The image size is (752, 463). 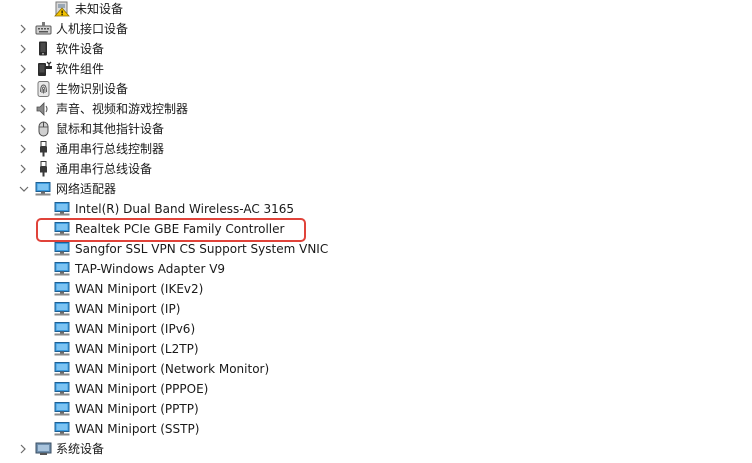 I want to click on tree-item-label: Sangfor SSL VPN CS Support System VNIC, so click(x=202, y=249).